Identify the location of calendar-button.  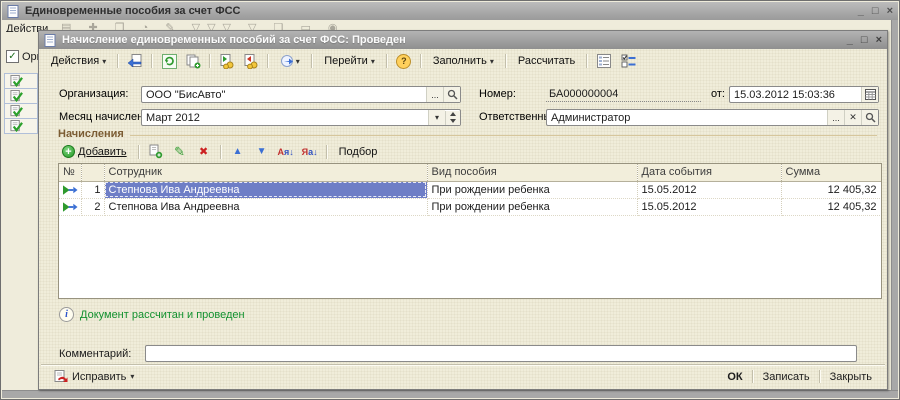
(869, 94).